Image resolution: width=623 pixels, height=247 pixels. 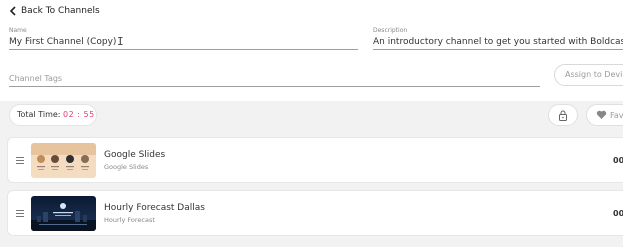 I want to click on channel-tags-input: Channel Tags, so click(x=35, y=78).